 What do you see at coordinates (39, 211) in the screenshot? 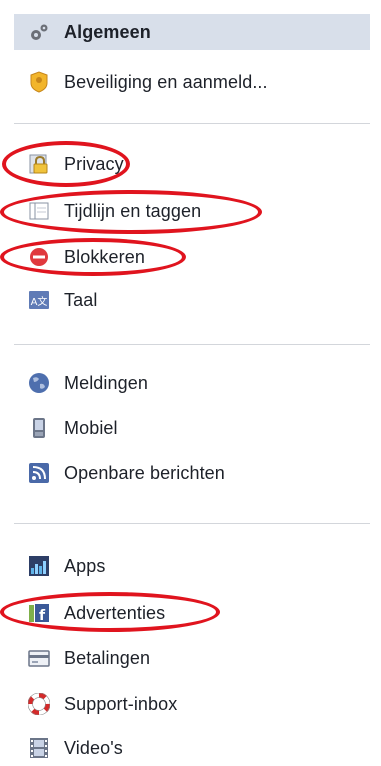
I see `timeline-icon` at bounding box center [39, 211].